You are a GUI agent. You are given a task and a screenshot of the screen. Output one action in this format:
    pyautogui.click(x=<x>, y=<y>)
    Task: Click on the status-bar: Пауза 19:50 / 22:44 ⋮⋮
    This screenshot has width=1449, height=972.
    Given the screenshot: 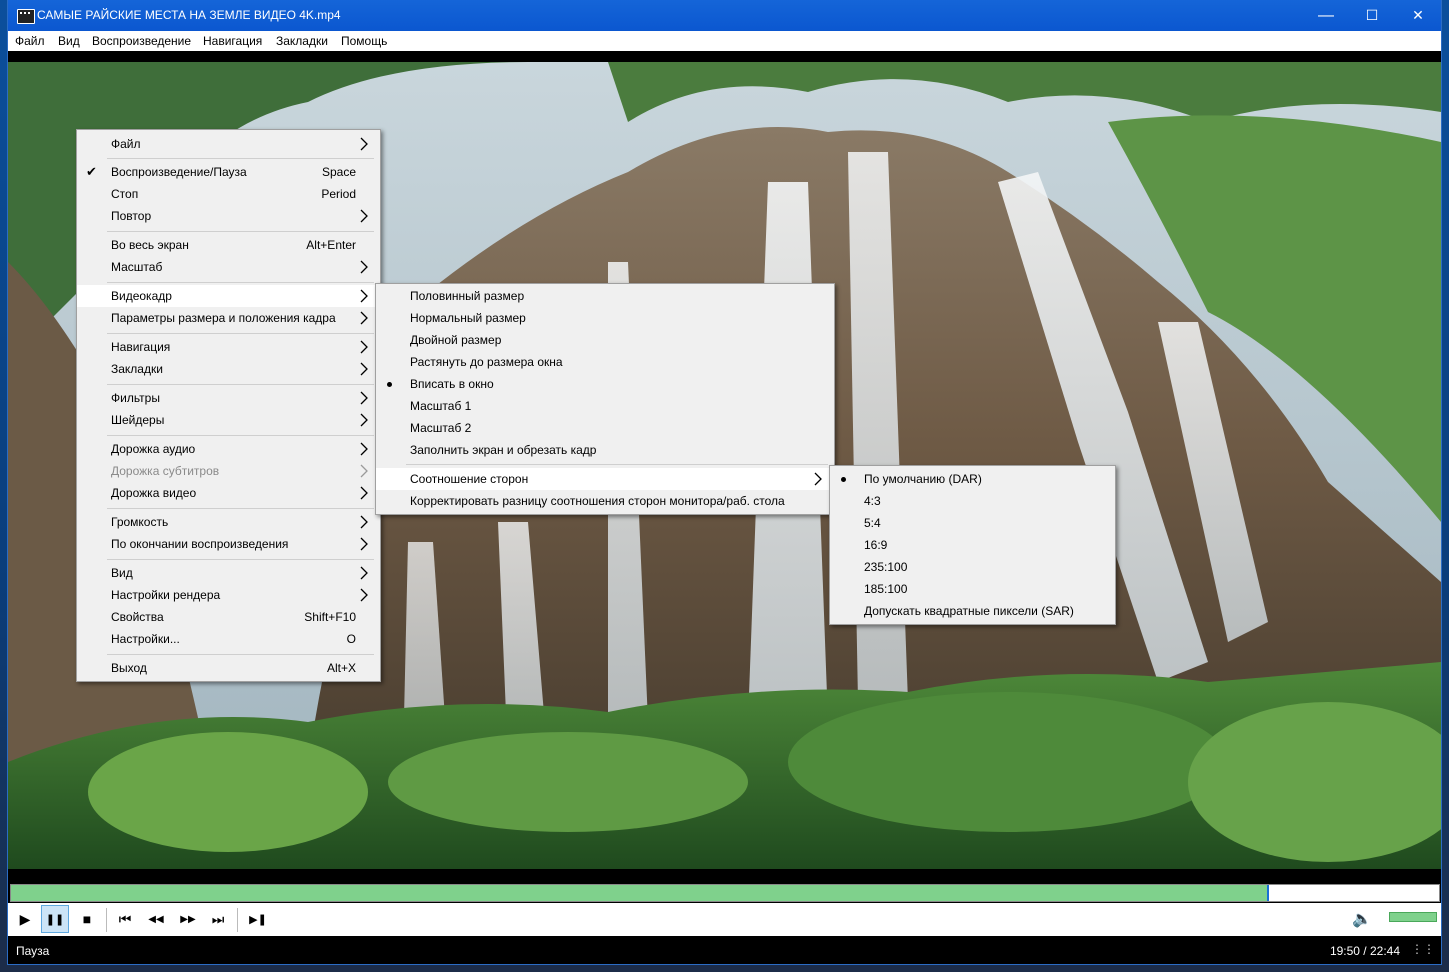 What is the action you would take?
    pyautogui.click(x=724, y=950)
    